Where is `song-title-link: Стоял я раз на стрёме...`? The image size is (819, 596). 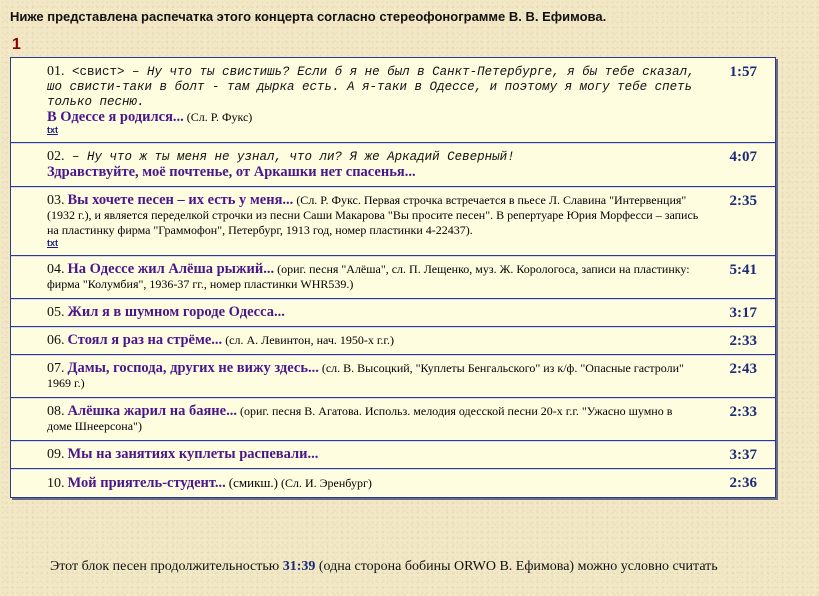 song-title-link: Стоял я раз на стрёме... is located at coordinates (145, 340).